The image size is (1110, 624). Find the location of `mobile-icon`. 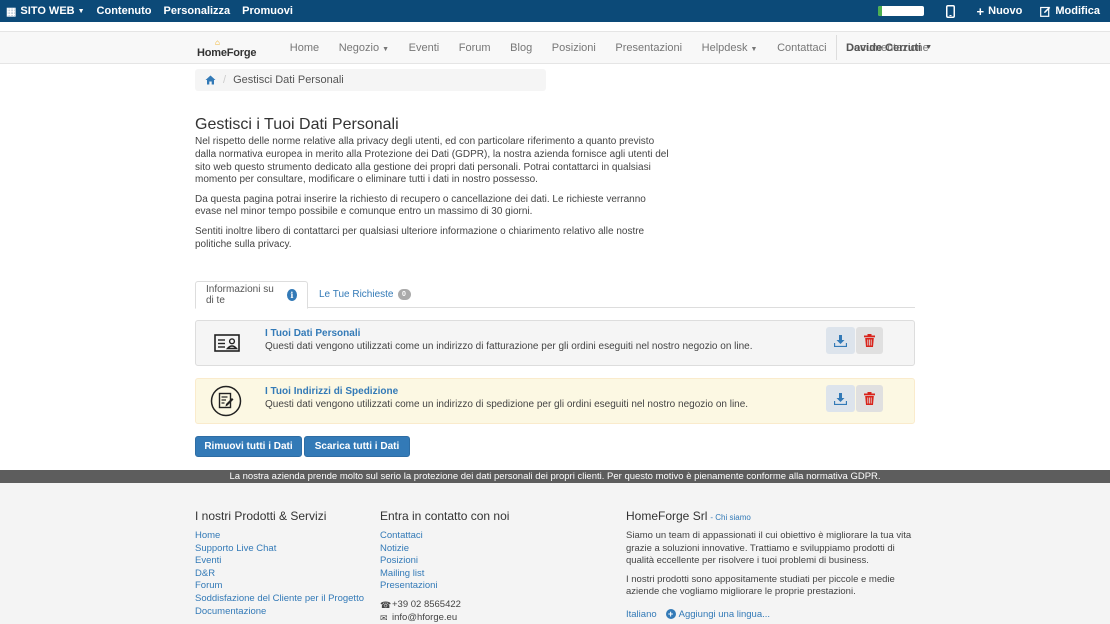

mobile-icon is located at coordinates (950, 11).